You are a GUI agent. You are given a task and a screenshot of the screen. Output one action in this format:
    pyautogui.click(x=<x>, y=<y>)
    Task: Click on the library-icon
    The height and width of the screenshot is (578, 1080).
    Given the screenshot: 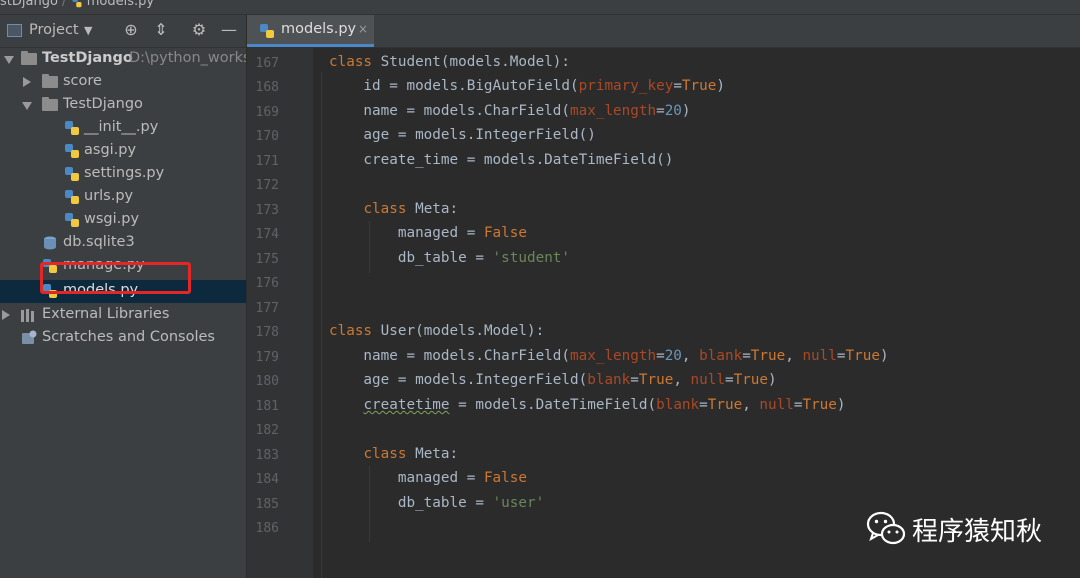 What is the action you would take?
    pyautogui.click(x=27, y=315)
    